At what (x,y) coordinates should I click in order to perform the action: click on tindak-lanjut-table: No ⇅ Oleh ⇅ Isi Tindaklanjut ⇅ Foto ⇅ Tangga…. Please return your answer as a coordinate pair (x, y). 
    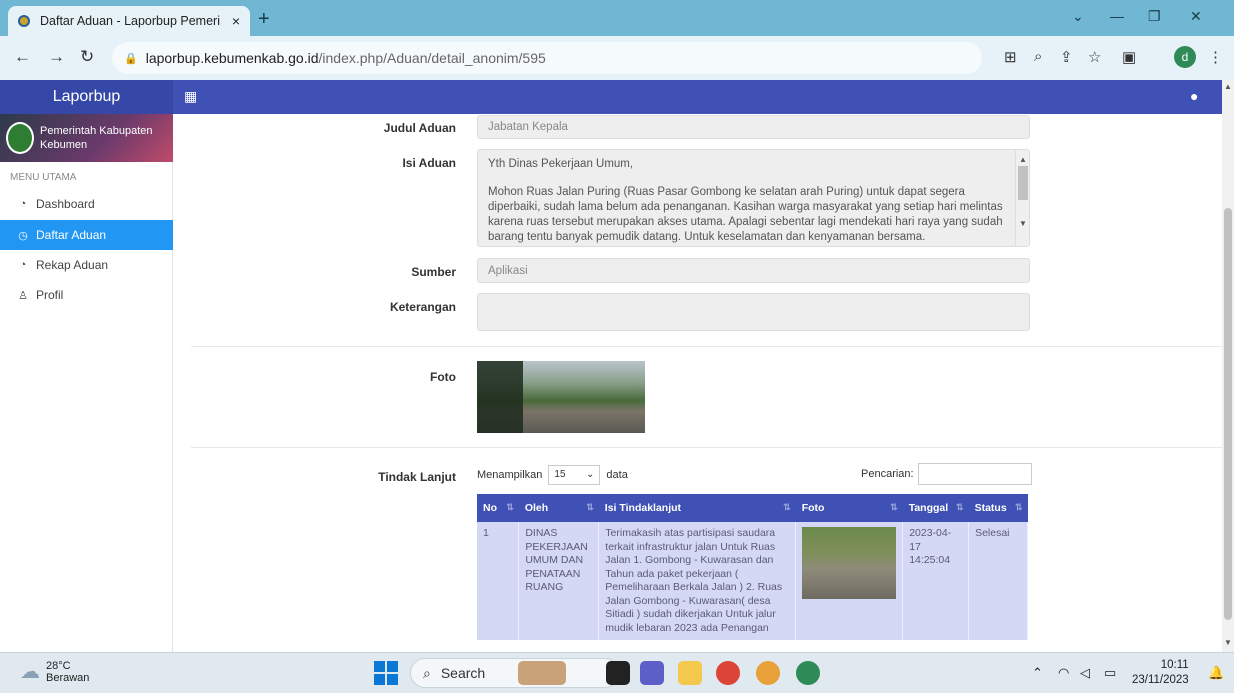
    Looking at the image, I should click on (752, 567).